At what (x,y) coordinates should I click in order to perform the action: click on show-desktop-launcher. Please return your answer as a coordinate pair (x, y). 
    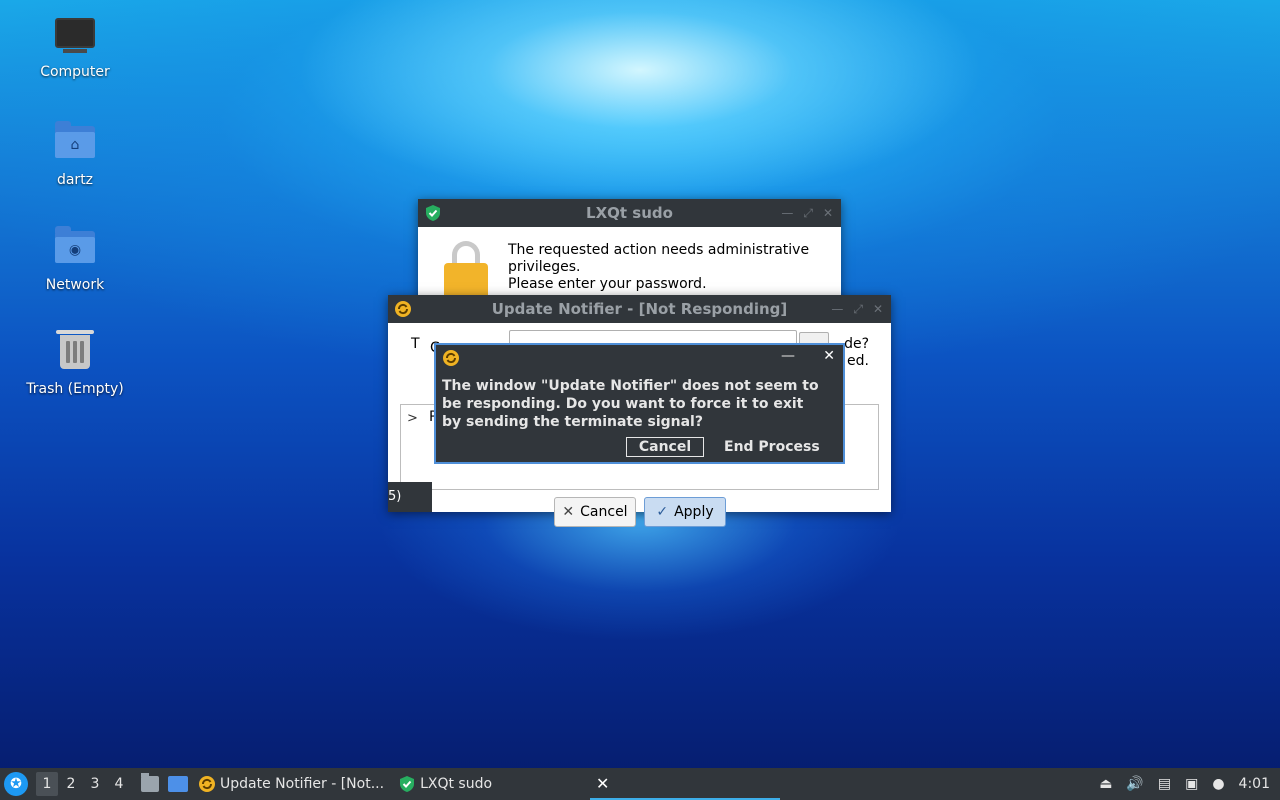
    Looking at the image, I should click on (178, 784).